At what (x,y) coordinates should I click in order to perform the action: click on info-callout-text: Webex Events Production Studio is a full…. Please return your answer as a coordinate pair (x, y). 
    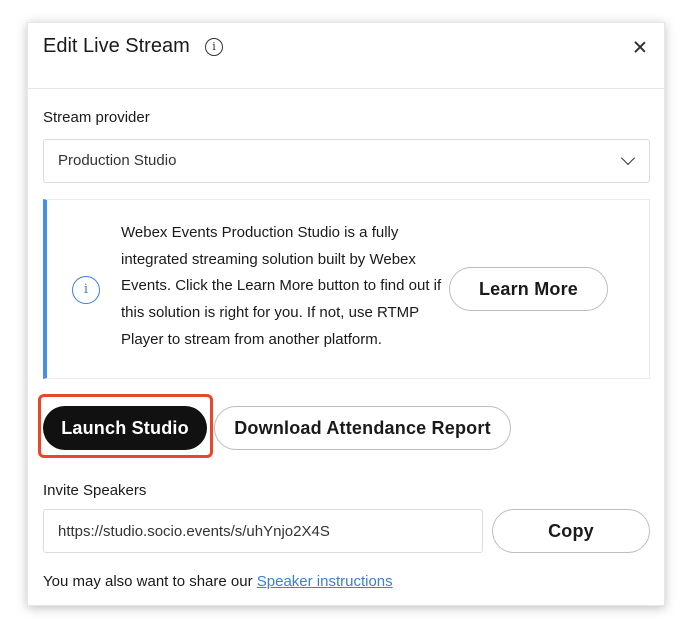
    Looking at the image, I should click on (281, 286).